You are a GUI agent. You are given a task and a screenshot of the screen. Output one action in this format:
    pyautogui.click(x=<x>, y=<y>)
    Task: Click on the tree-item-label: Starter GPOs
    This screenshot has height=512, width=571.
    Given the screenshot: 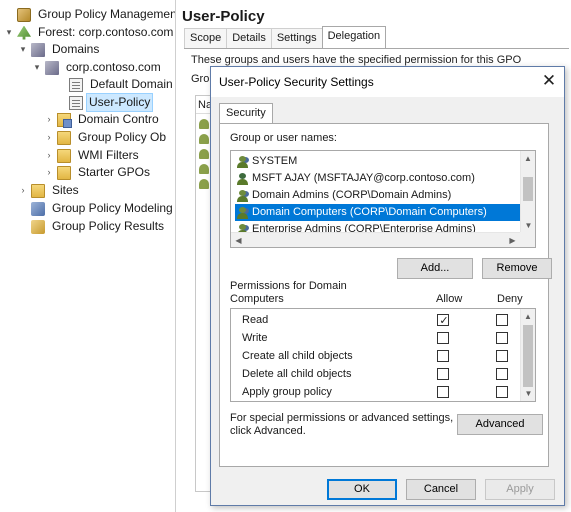 What is the action you would take?
    pyautogui.click(x=114, y=172)
    